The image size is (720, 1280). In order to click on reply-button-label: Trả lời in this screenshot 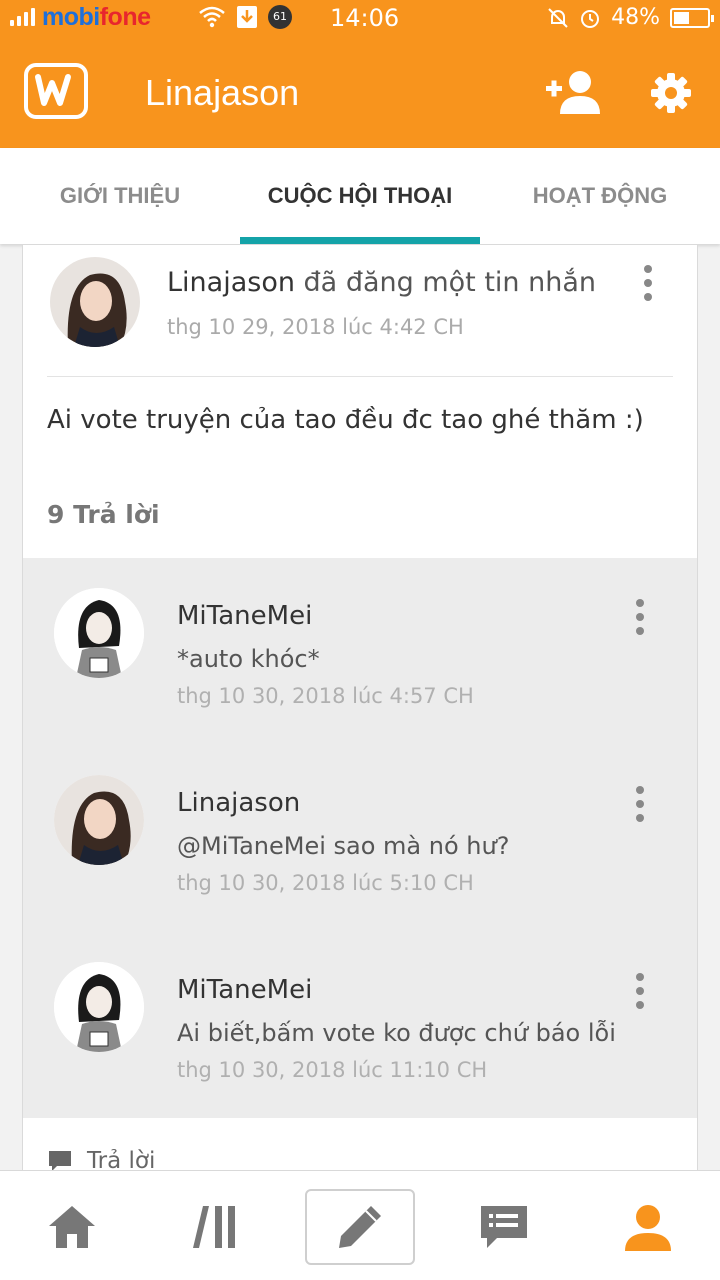, I will do `click(121, 1159)`.